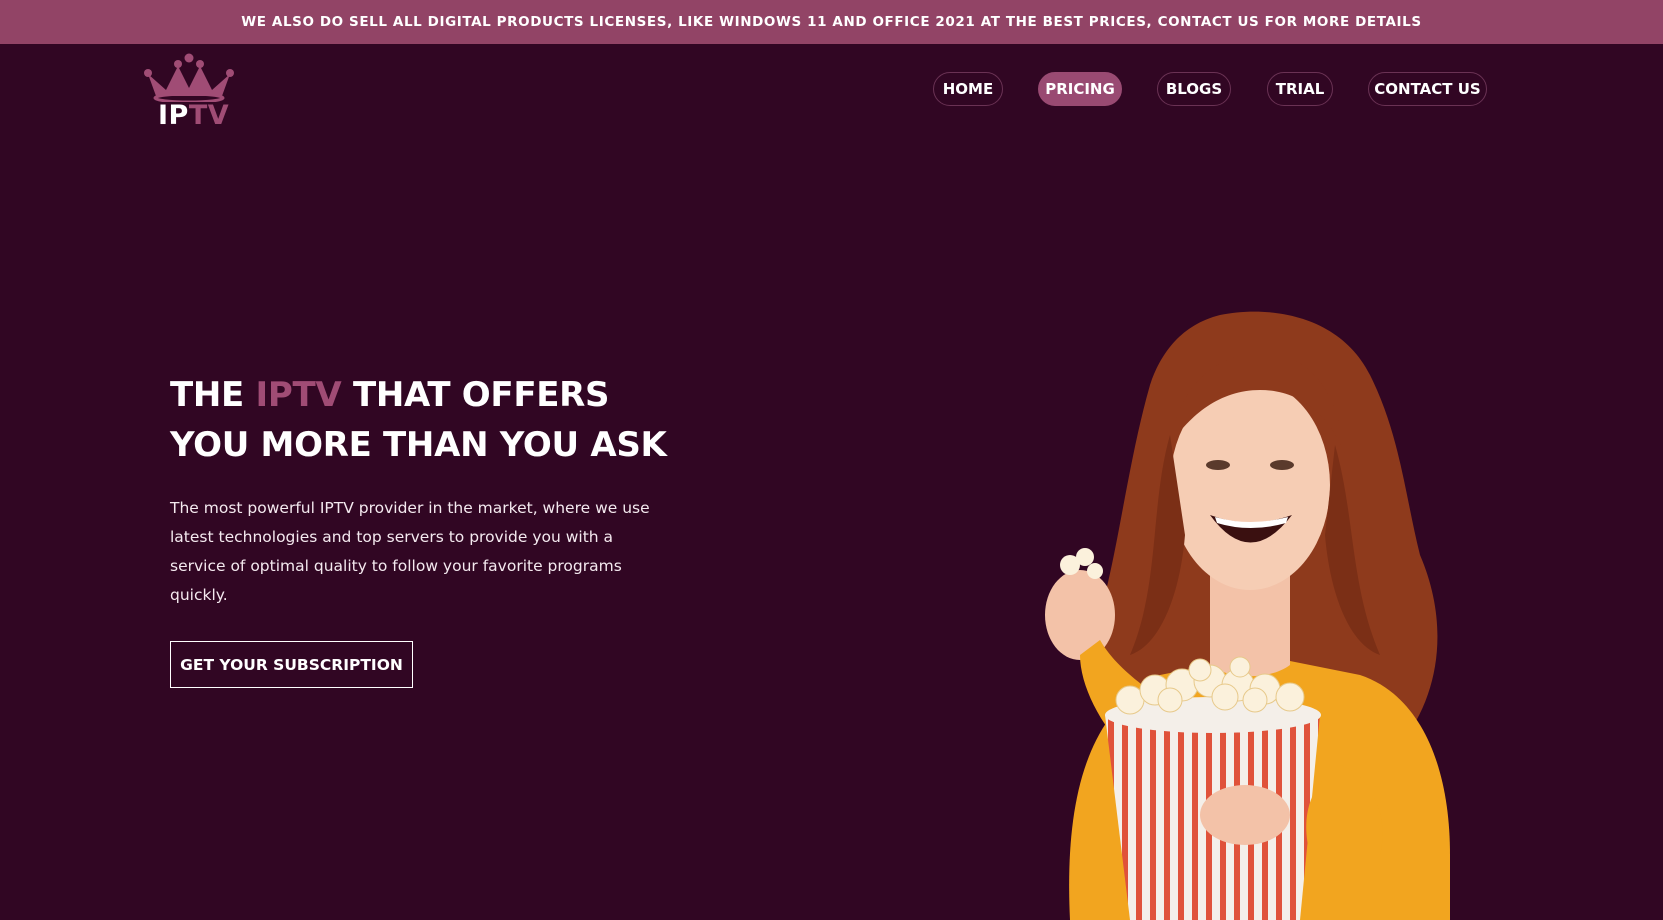  Describe the element at coordinates (1300, 89) in the screenshot. I see `nav-trial: TRIAL` at that location.